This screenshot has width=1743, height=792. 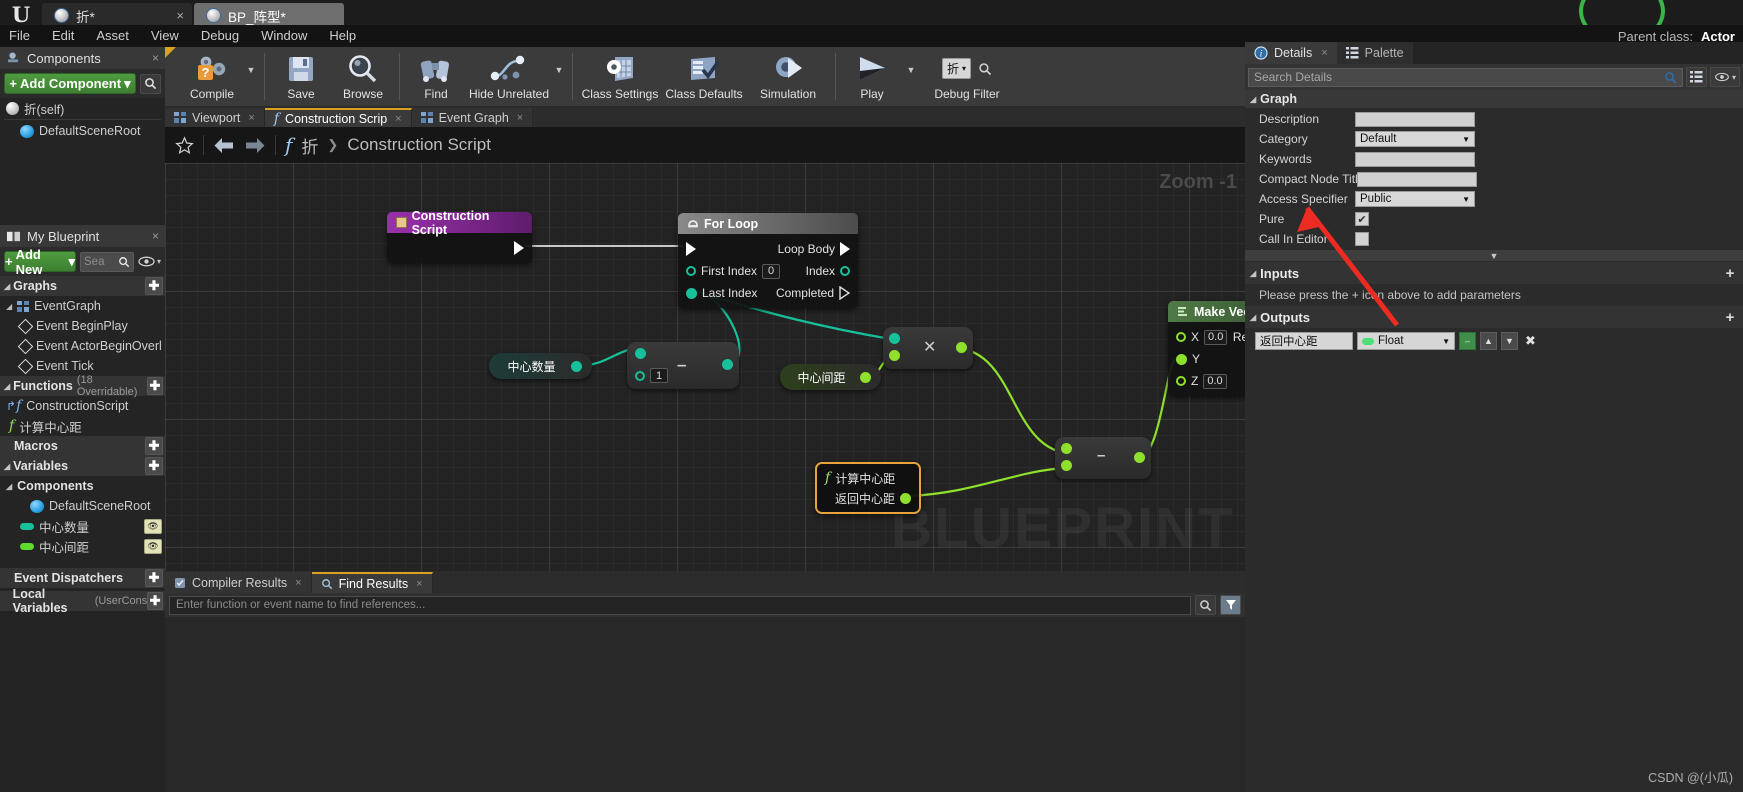 I want to click on class-defaults-button: Class Defaults, so click(x=704, y=76).